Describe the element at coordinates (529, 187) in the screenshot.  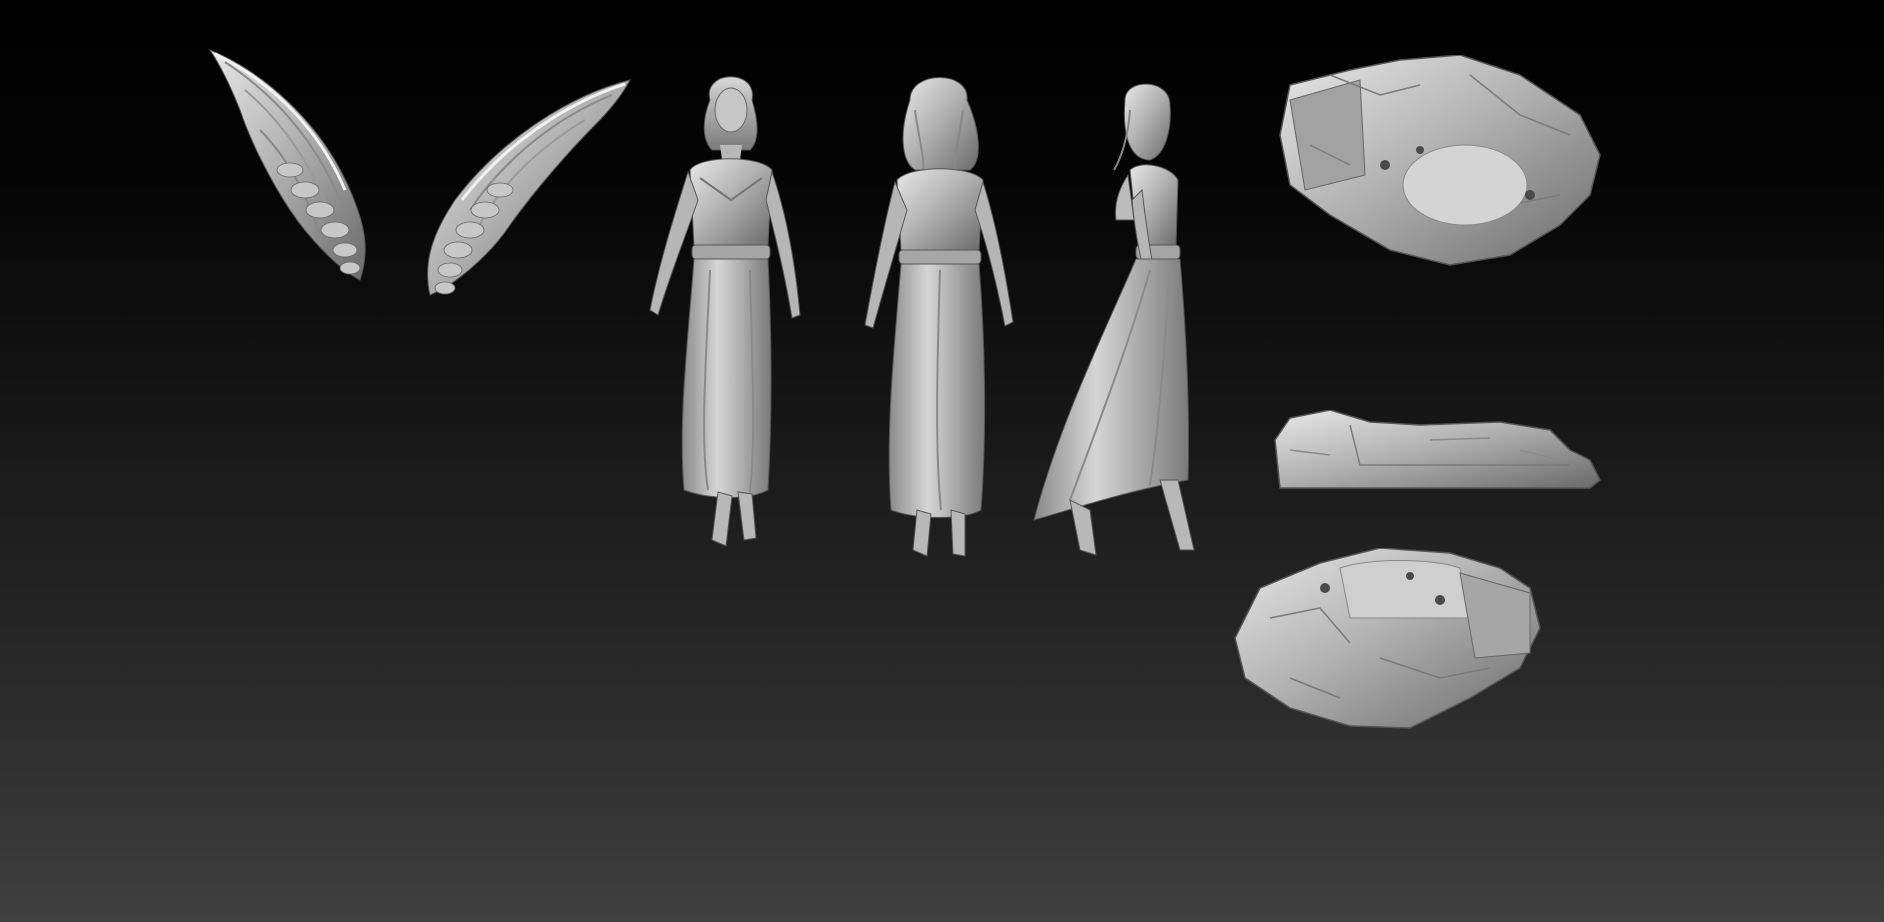
I see `right-wing` at that location.